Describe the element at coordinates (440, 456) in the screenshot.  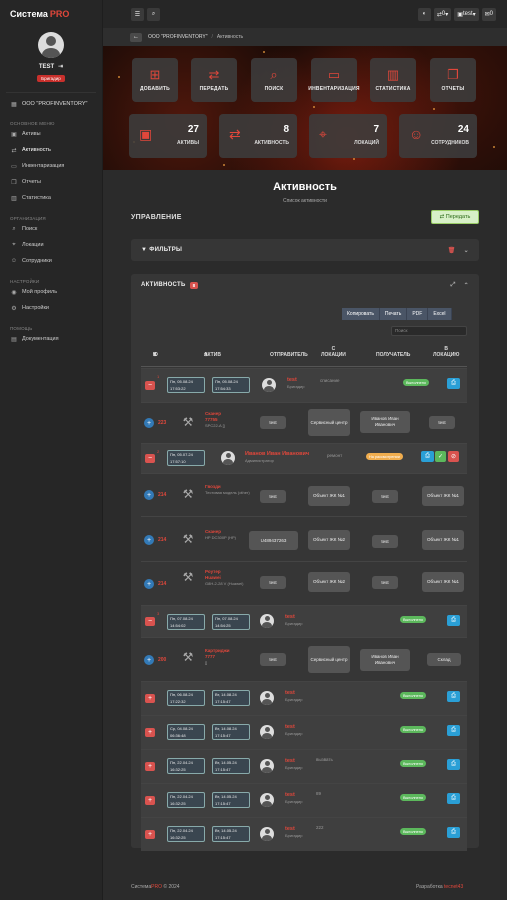
I see `approve-button: ✓` at that location.